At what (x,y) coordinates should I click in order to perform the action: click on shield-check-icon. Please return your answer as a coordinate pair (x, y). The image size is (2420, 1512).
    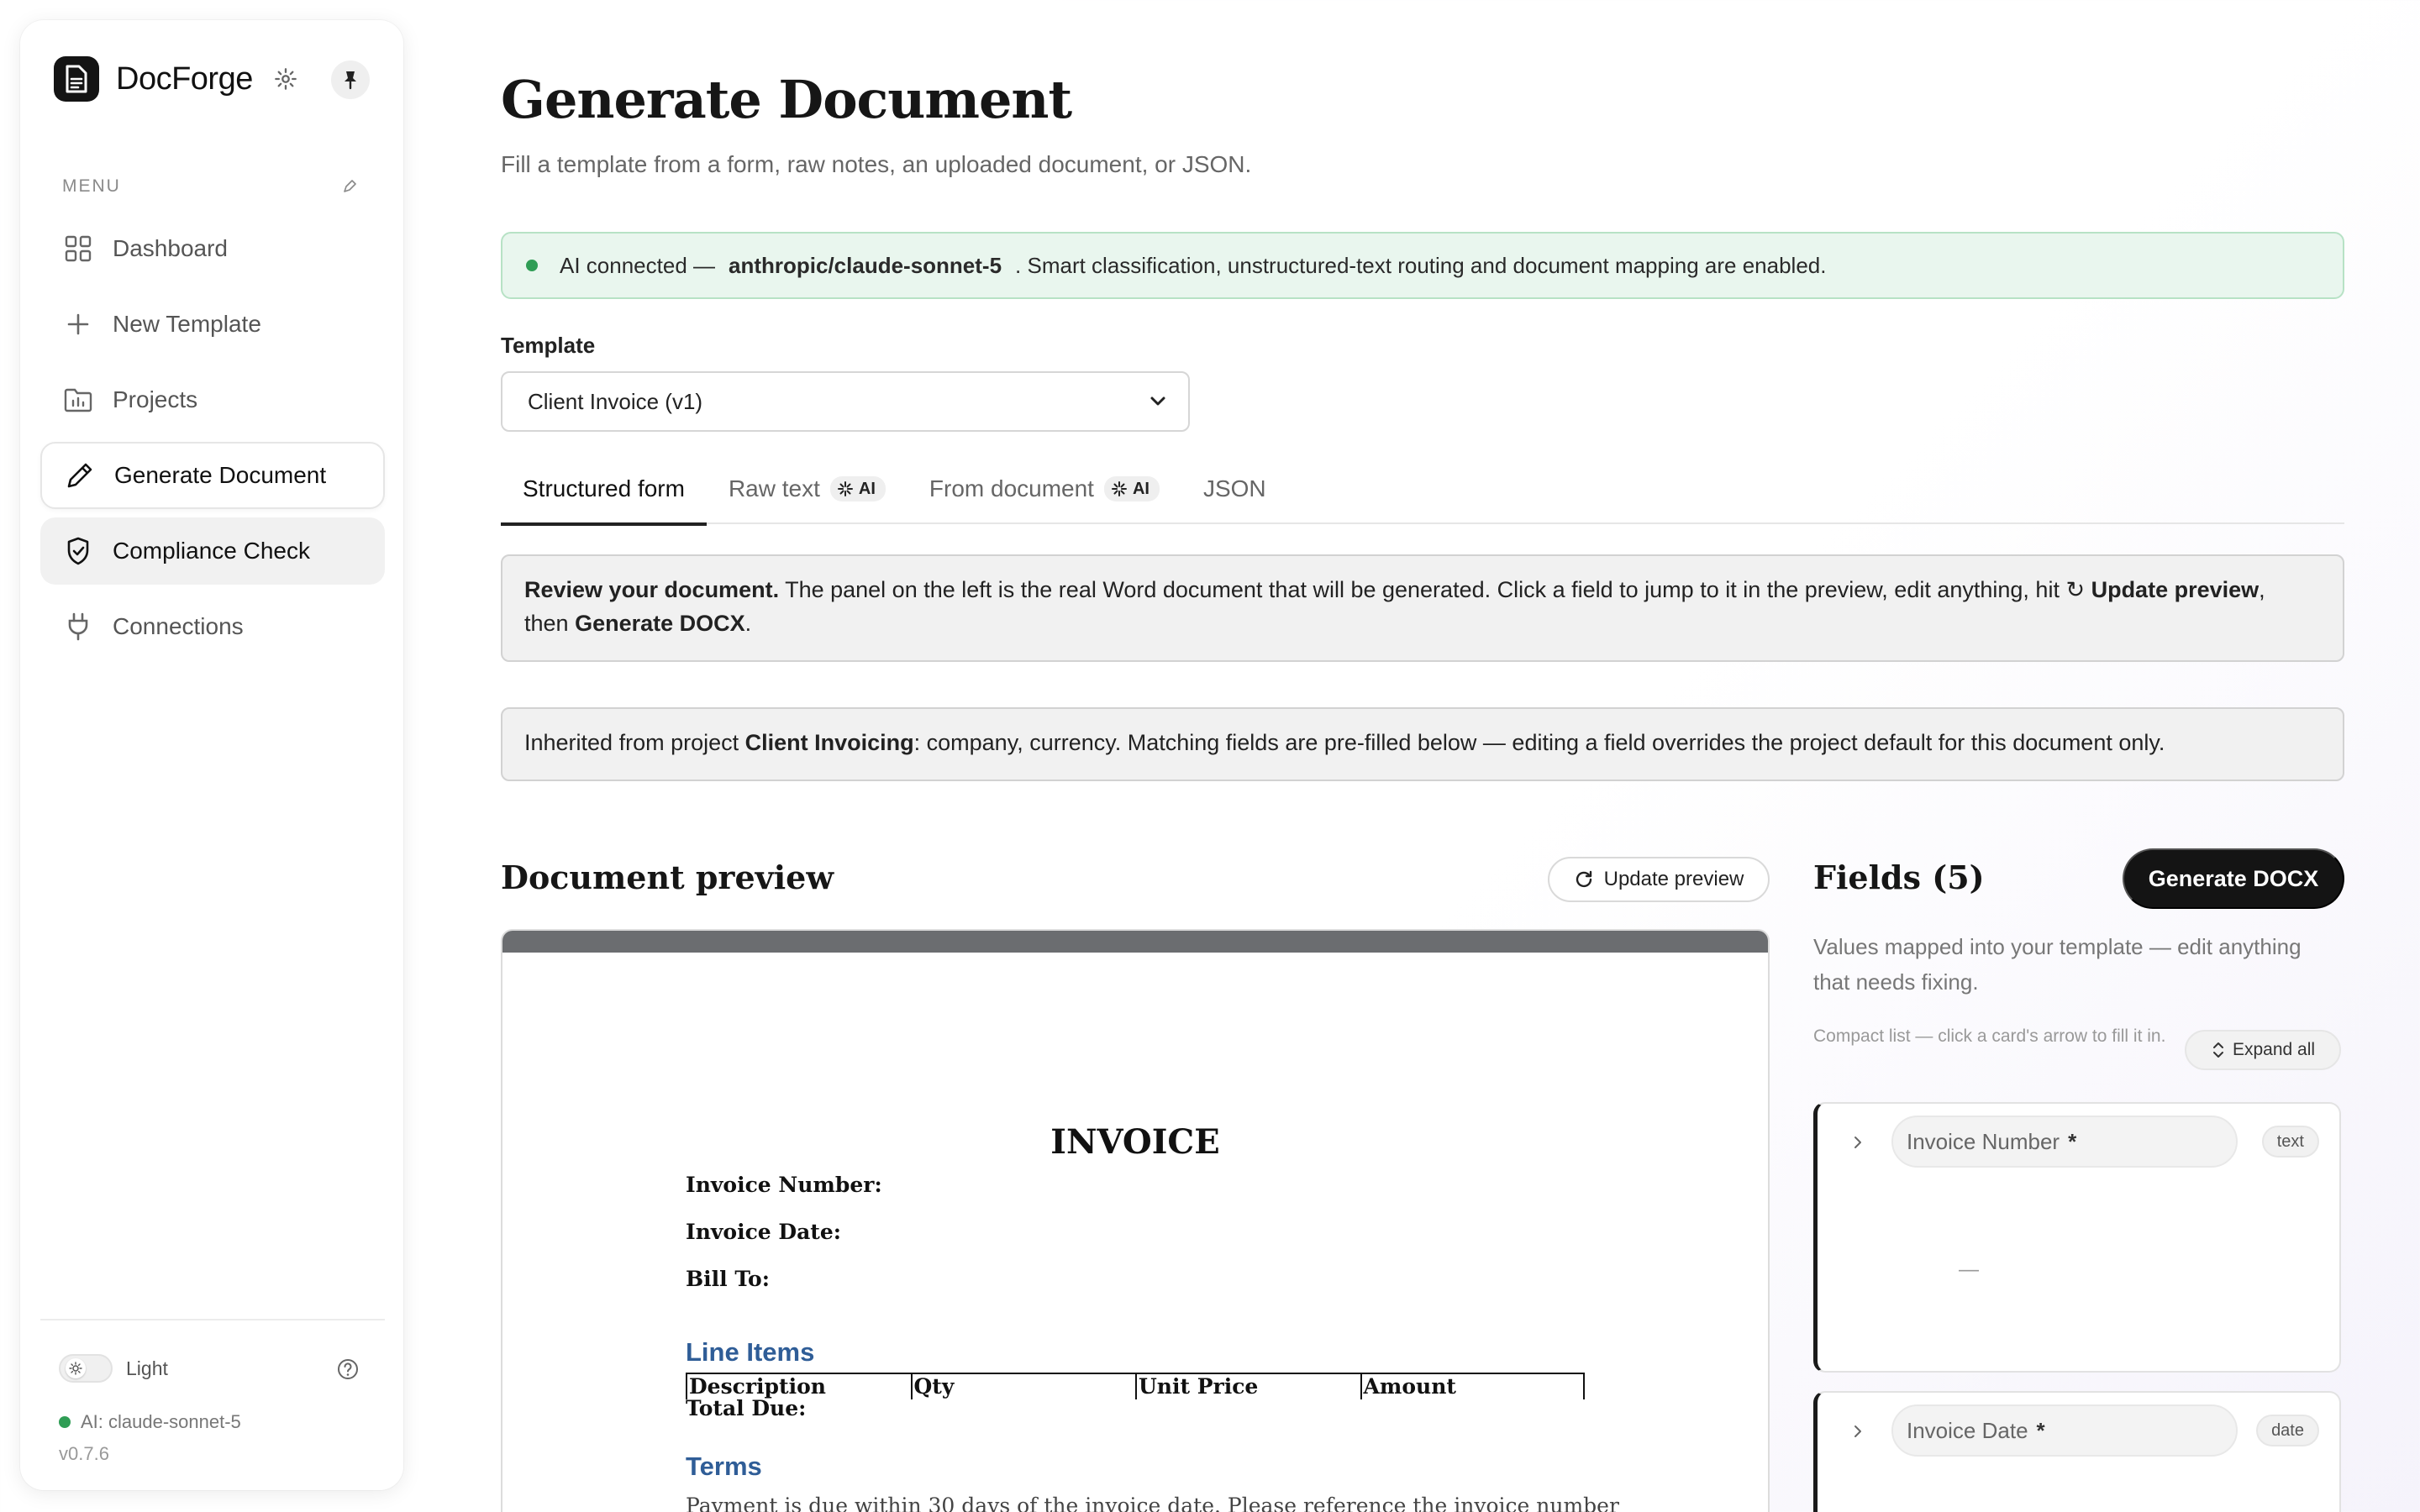
    Looking at the image, I should click on (78, 551).